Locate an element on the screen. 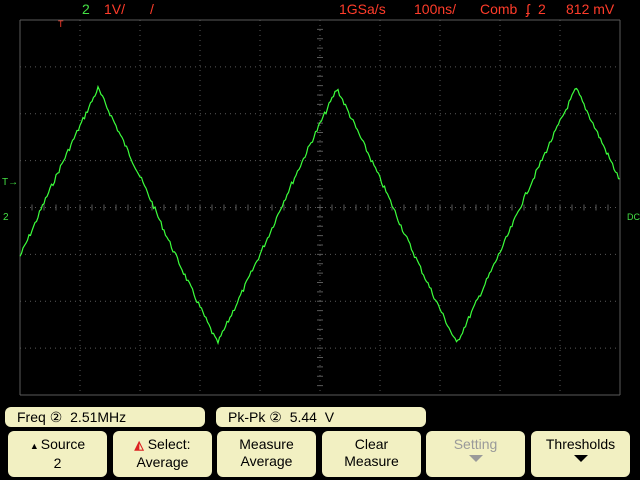 This screenshot has height=480, width=640. pkpk-measurement: Pk-Pk ② 5.44 V is located at coordinates (321, 417).